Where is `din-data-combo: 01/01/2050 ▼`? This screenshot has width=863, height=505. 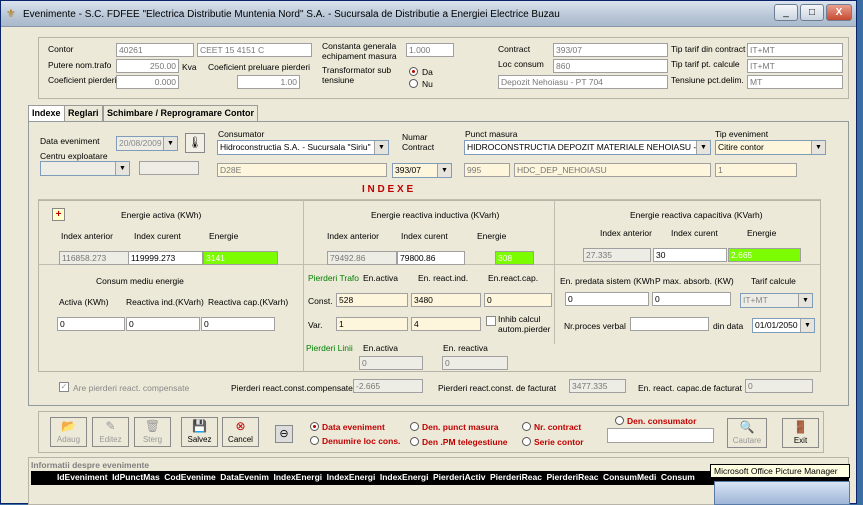
din-data-combo: 01/01/2050 ▼ is located at coordinates (783, 325).